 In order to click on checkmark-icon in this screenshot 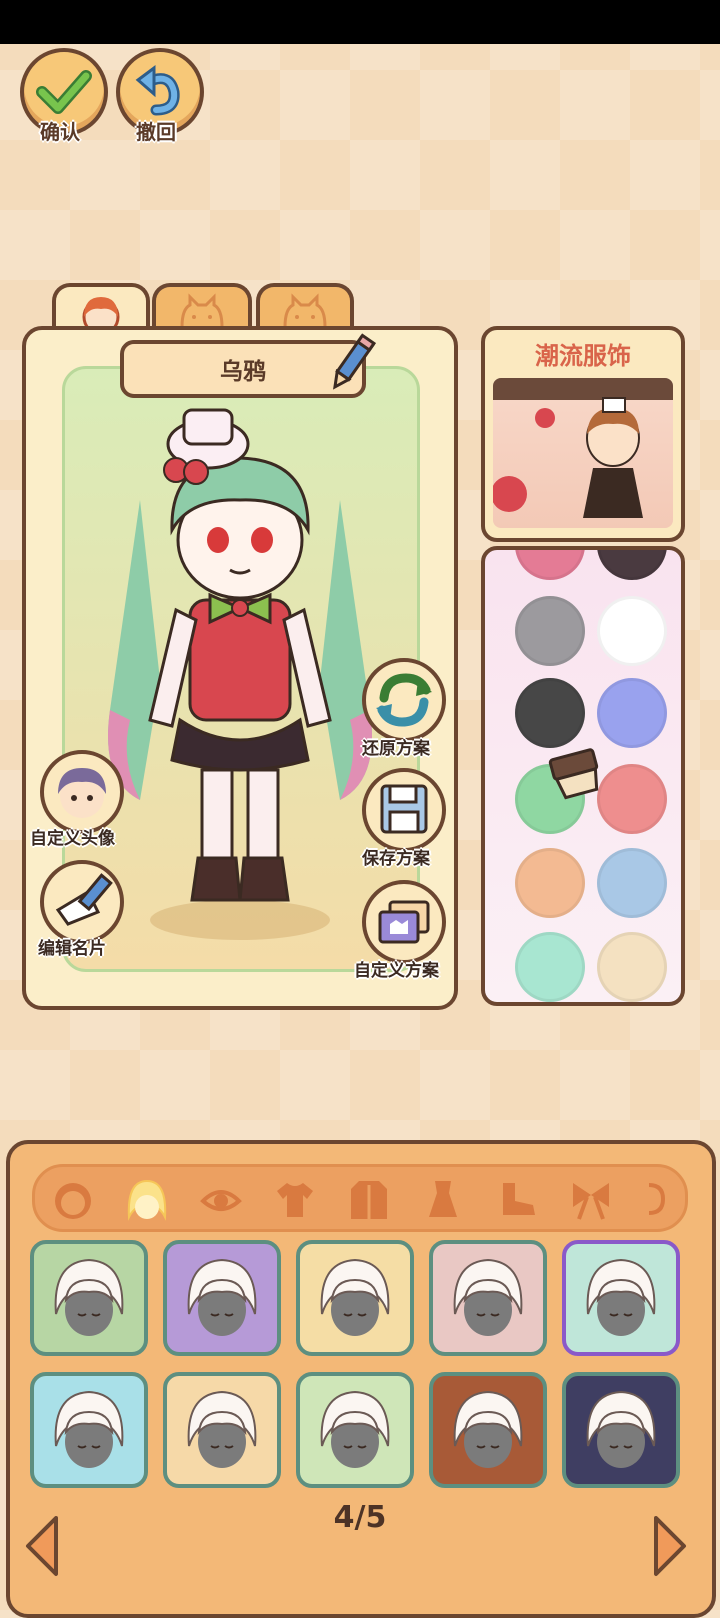, I will do `click(64, 92)`.